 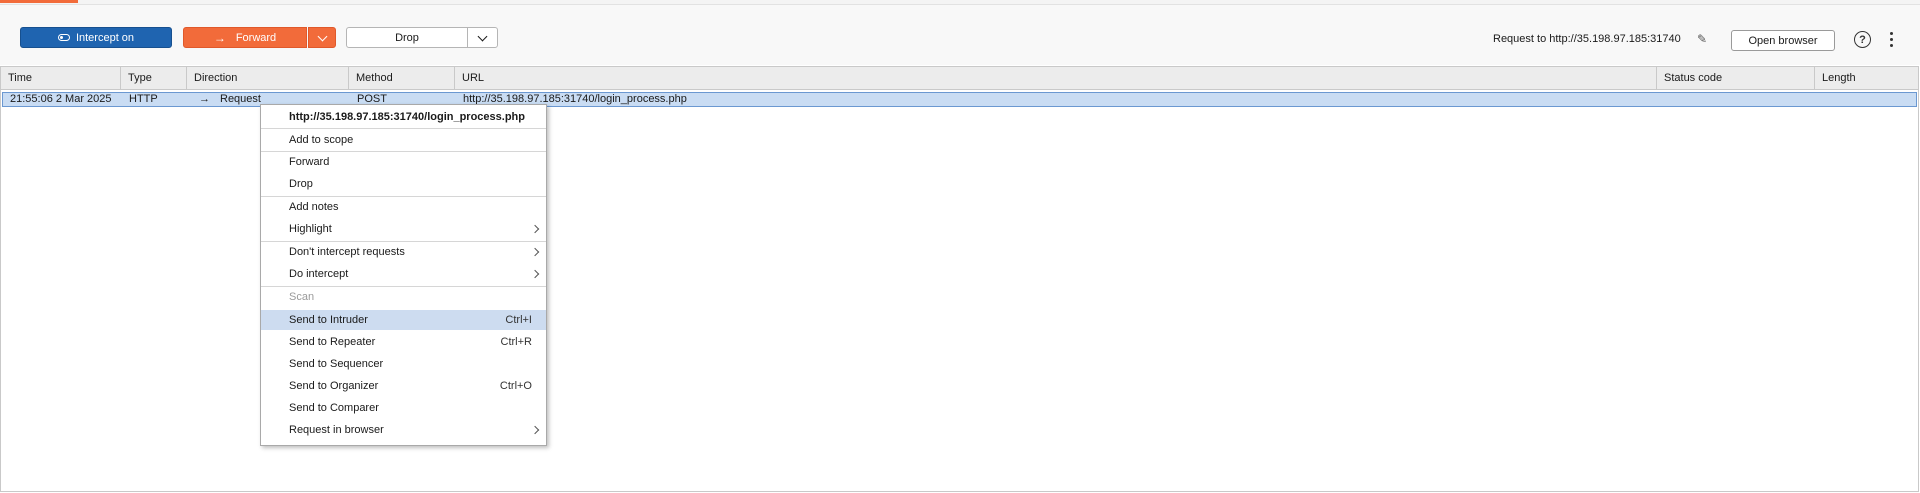 I want to click on menu-item-forward: Forward, so click(x=403, y=162).